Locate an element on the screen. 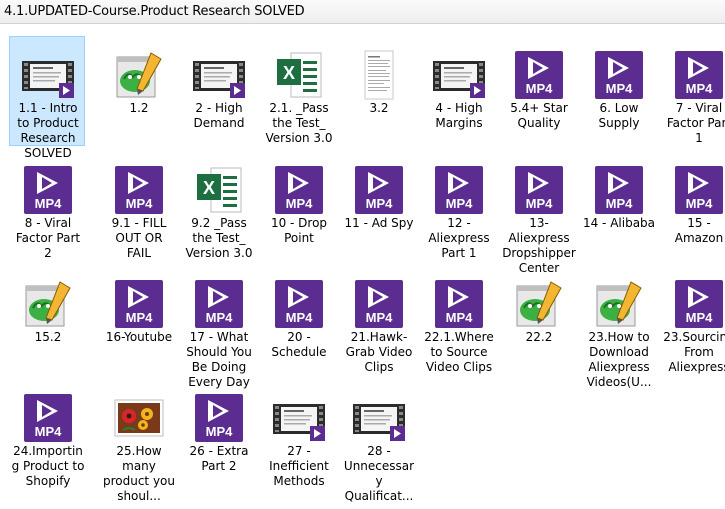  file-name-label: 16-Youtube is located at coordinates (139, 337).